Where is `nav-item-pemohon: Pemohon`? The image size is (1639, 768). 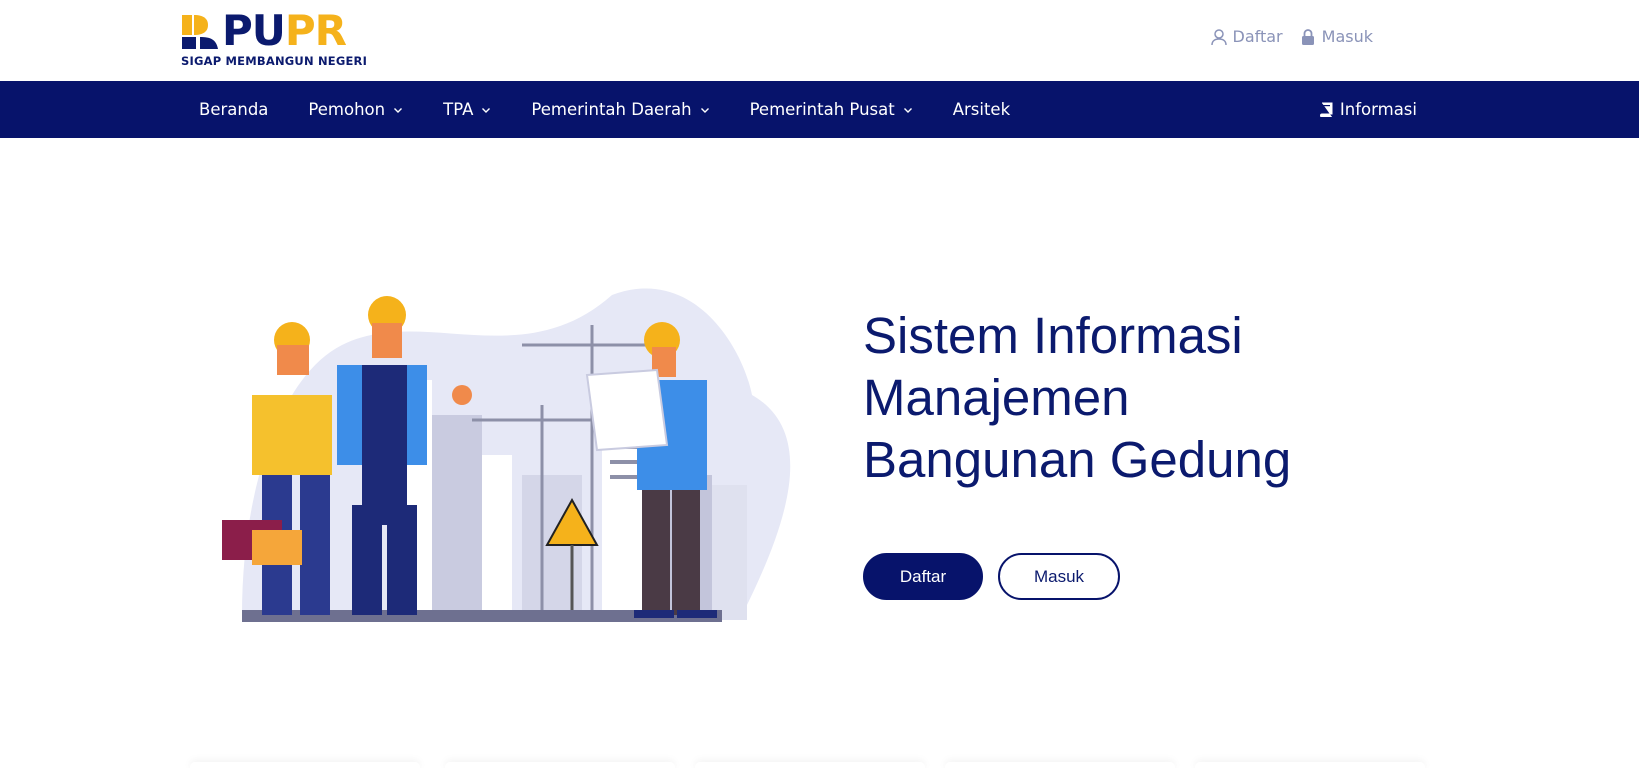
nav-item-pemohon: Pemohon is located at coordinates (355, 109).